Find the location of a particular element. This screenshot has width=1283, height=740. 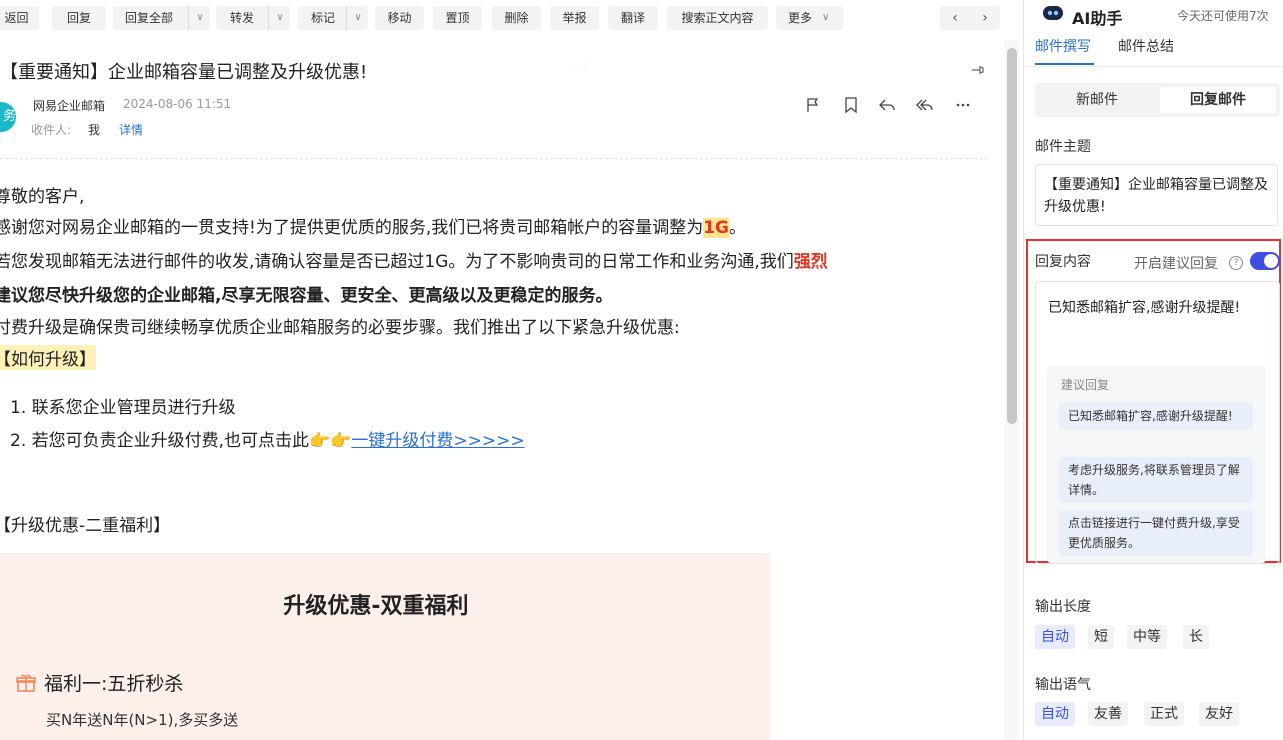

ai-robot-icon is located at coordinates (1053, 13).